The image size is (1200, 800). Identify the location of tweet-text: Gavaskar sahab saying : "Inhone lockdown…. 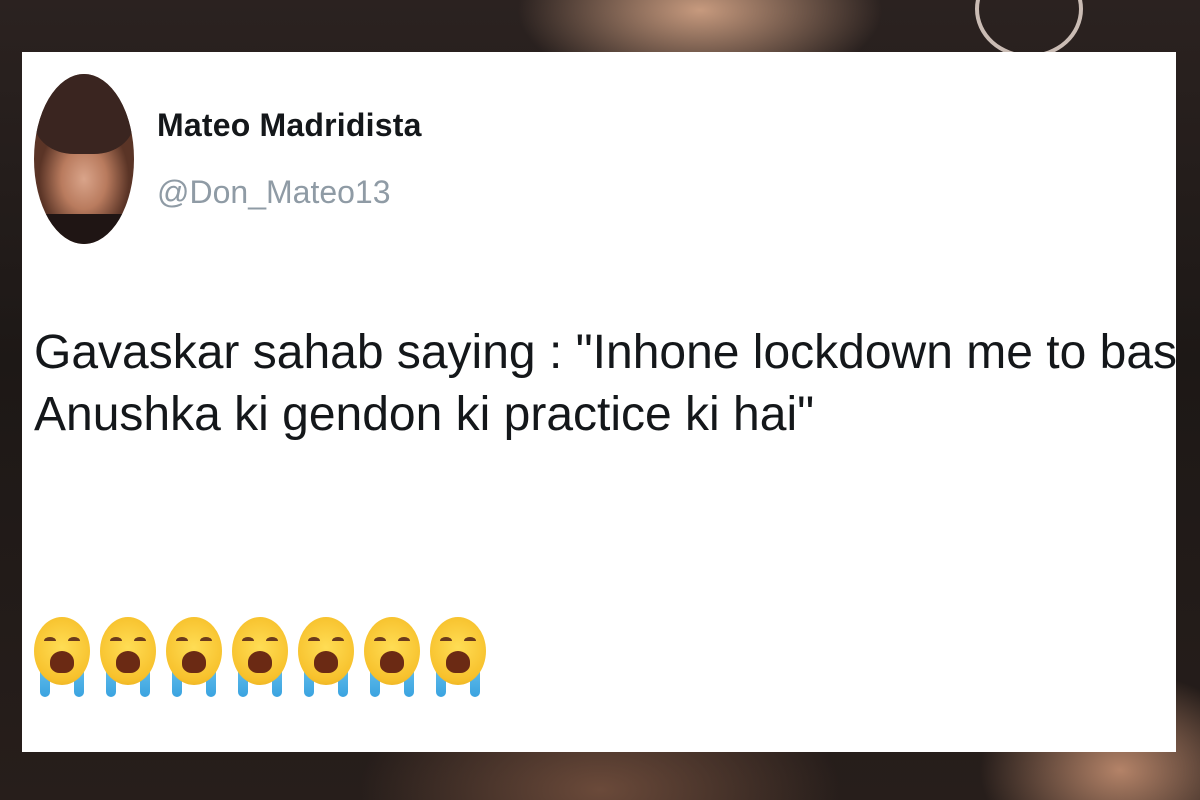
(606, 384).